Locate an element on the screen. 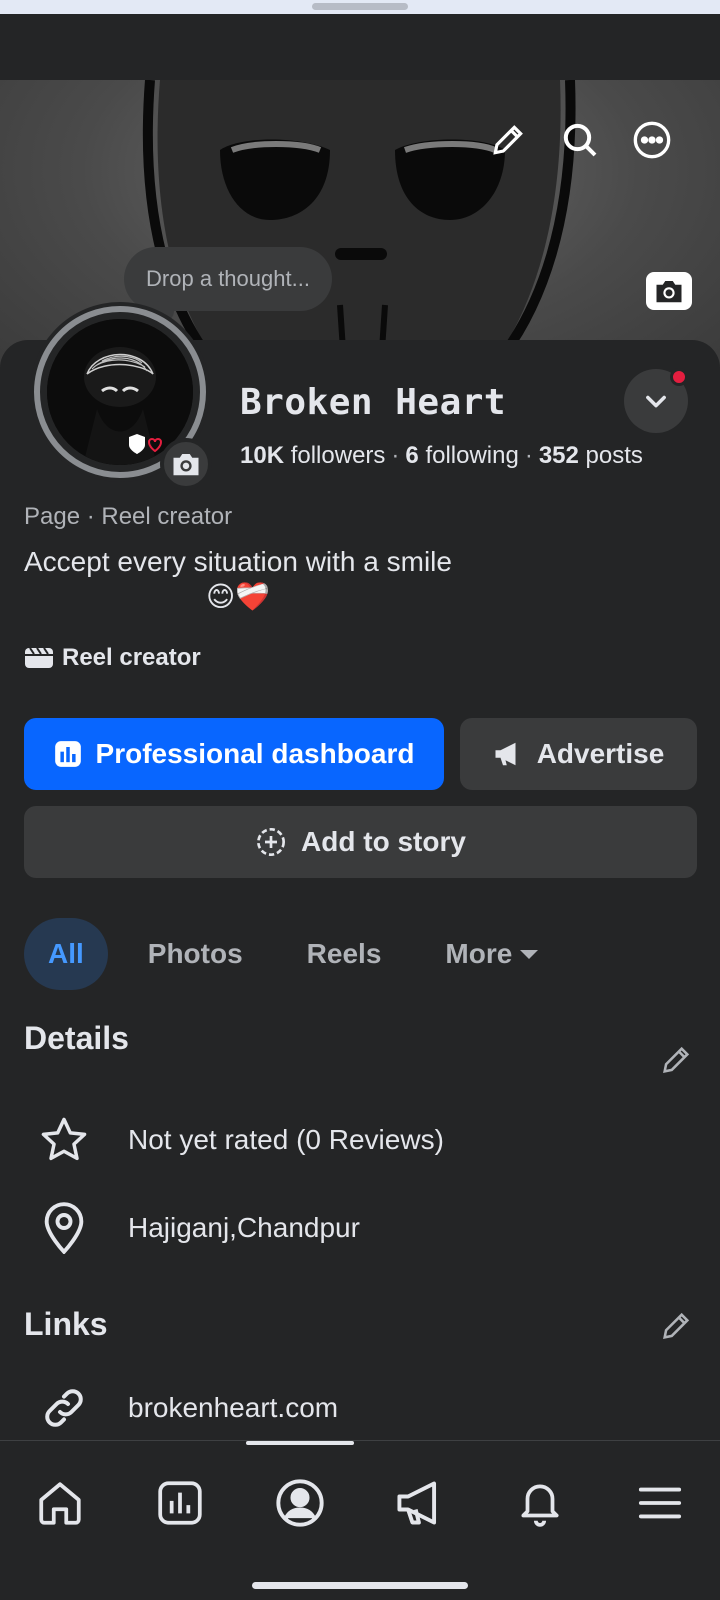 The height and width of the screenshot is (1600, 720). chevron-down-icon is located at coordinates (656, 401).